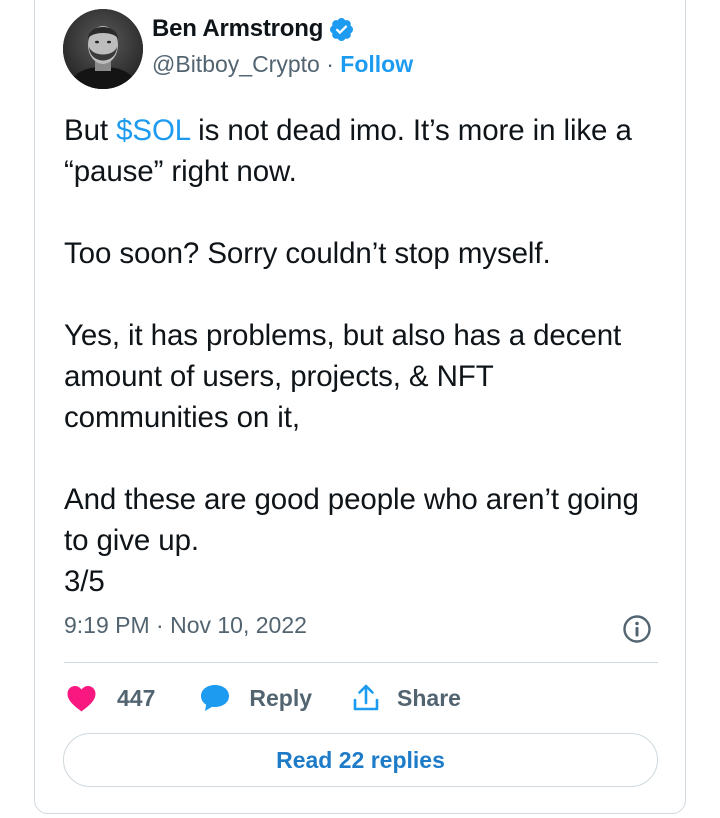  Describe the element at coordinates (215, 698) in the screenshot. I see `speech-bubble-icon` at that location.